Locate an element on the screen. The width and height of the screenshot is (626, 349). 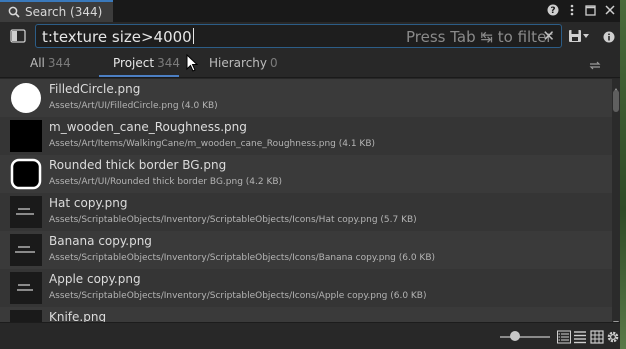
scene-background is located at coordinates (623, 174).